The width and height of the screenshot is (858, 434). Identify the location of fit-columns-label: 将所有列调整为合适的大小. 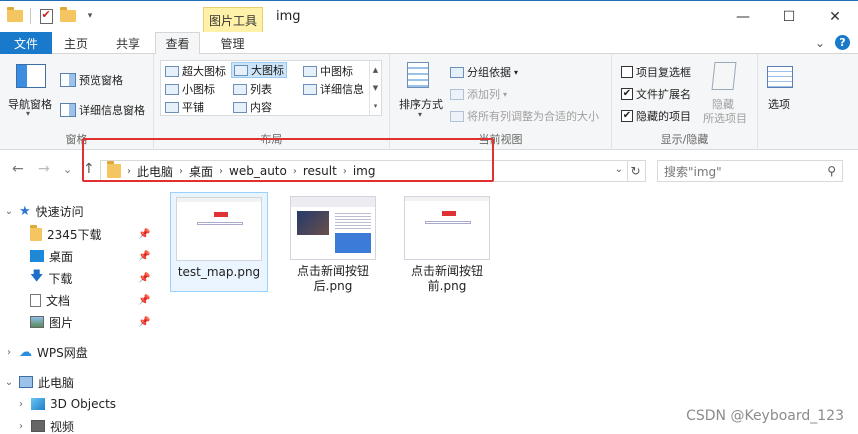
(533, 116).